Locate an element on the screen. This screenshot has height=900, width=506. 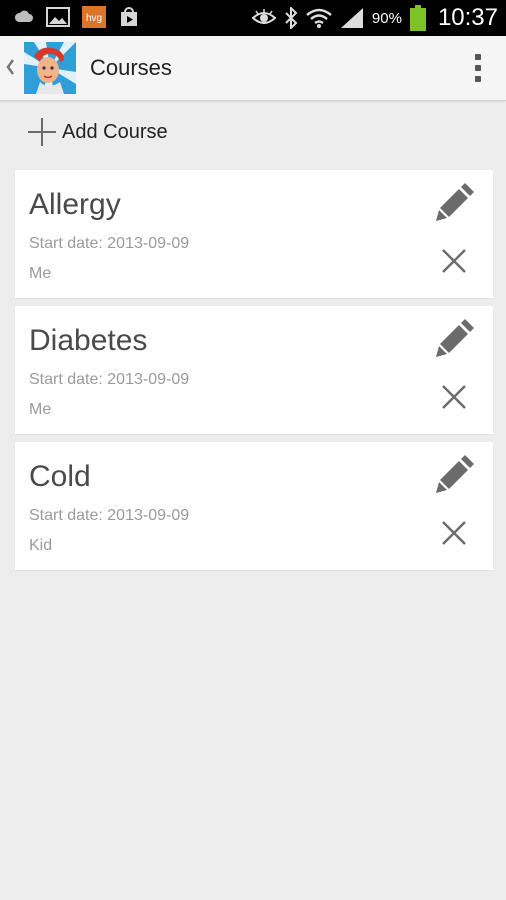
add-course-label: Add Course is located at coordinates (115, 131).